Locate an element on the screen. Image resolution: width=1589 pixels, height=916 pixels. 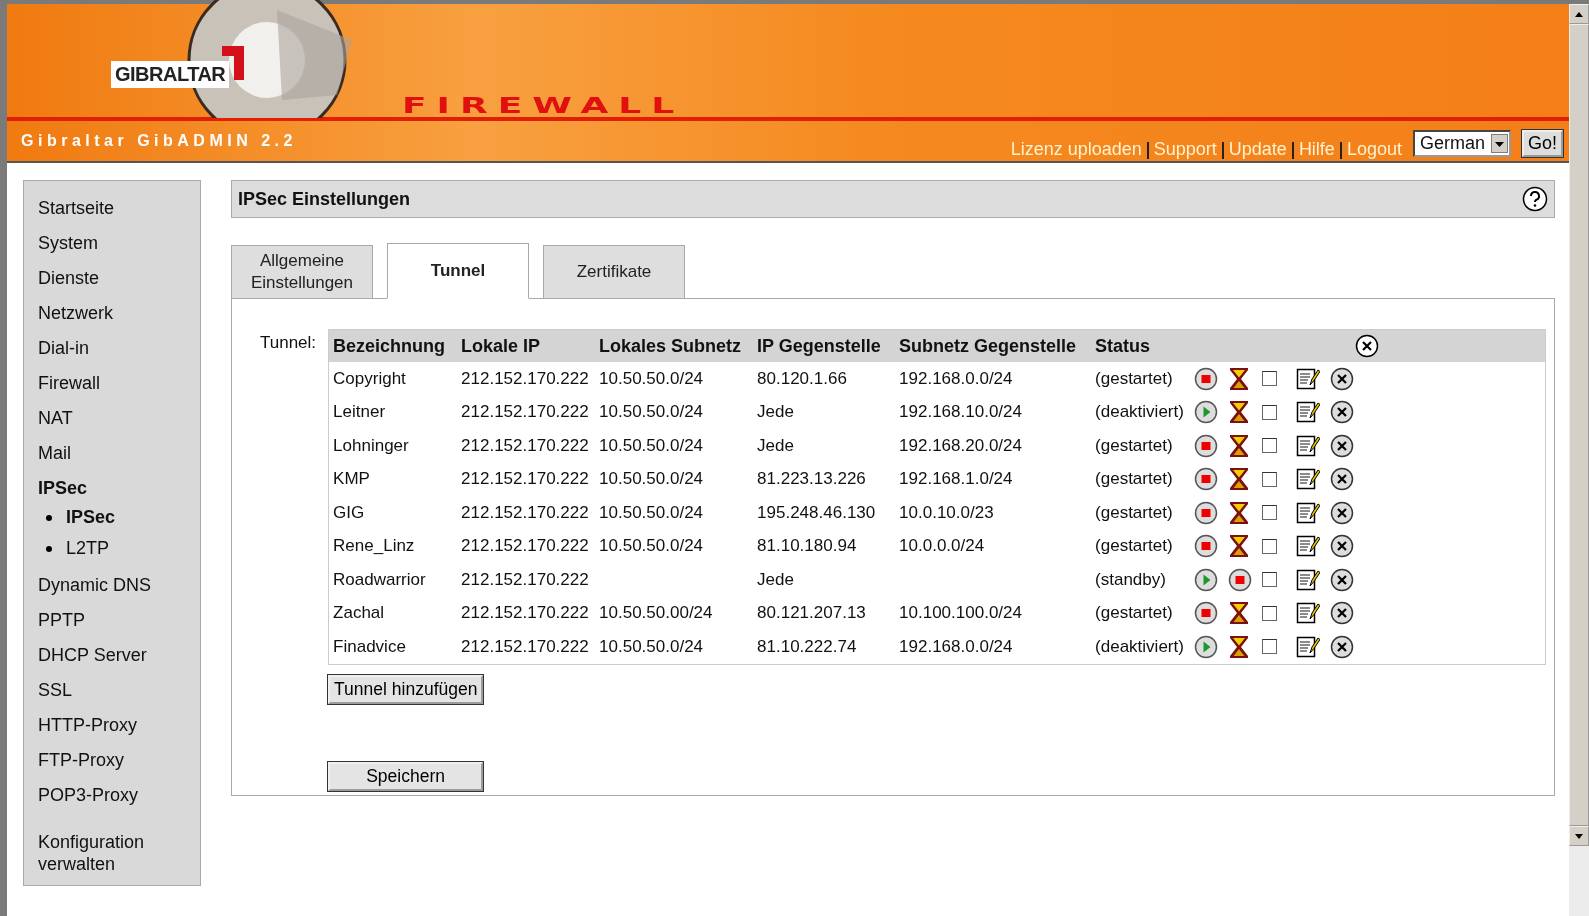
table-cell: 10.0.0.0/24 is located at coordinates (942, 546).